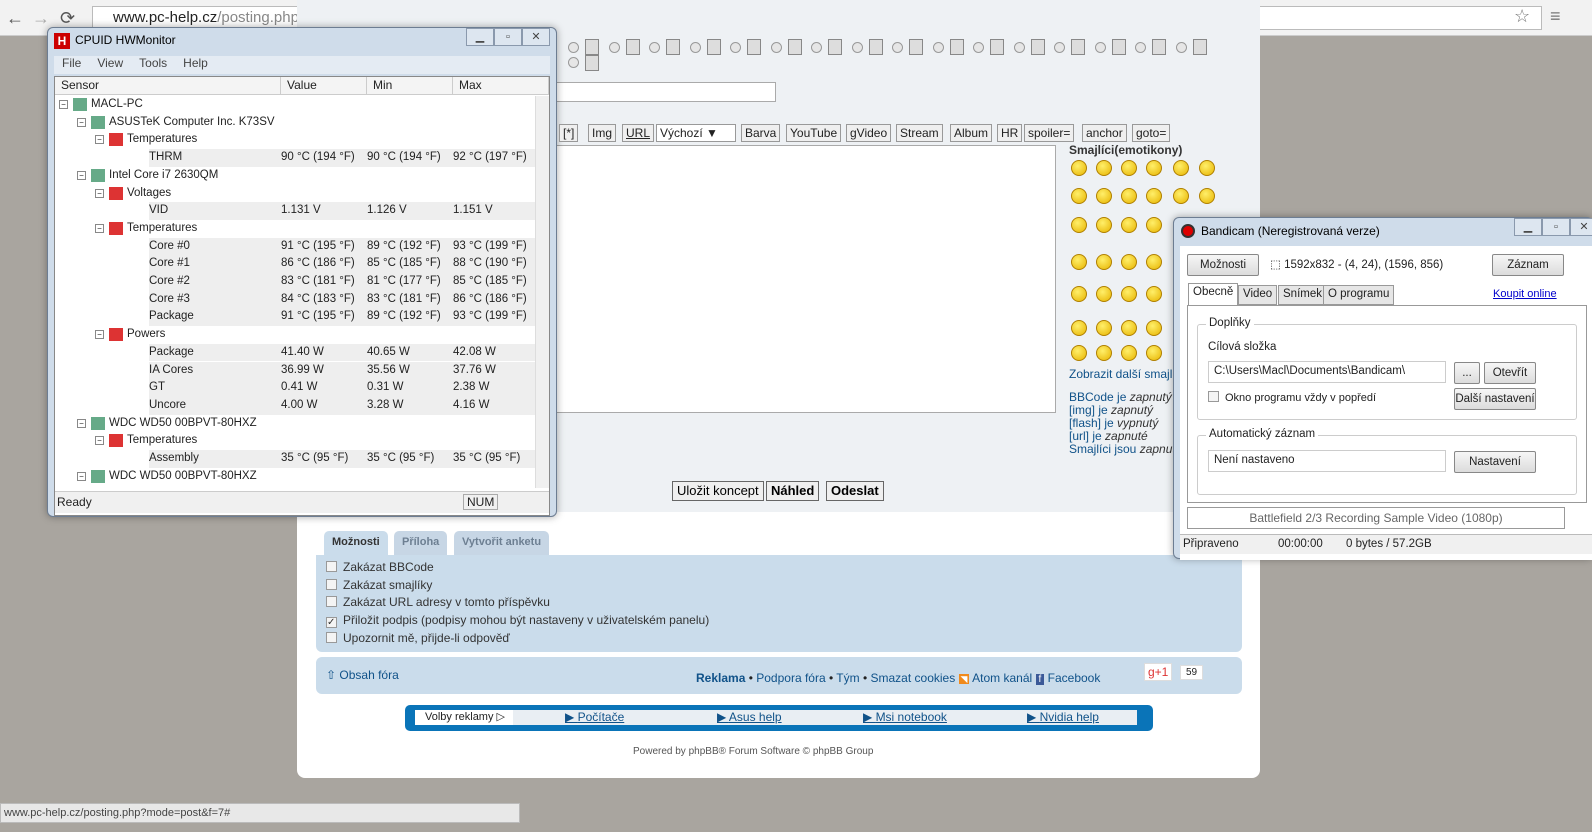 The width and height of the screenshot is (1592, 832). I want to click on reload-icon: ⟳, so click(67, 18).